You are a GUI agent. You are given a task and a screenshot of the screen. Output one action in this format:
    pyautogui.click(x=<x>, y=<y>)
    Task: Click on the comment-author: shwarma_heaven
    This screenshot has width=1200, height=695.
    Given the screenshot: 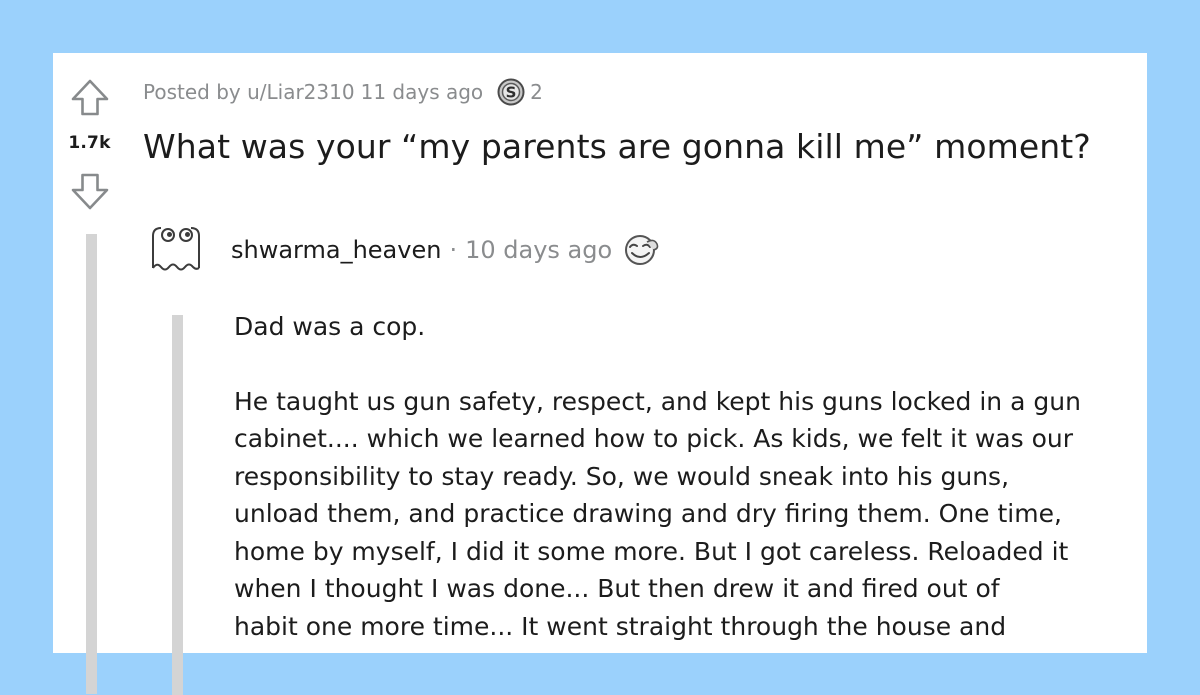 What is the action you would take?
    pyautogui.click(x=336, y=250)
    